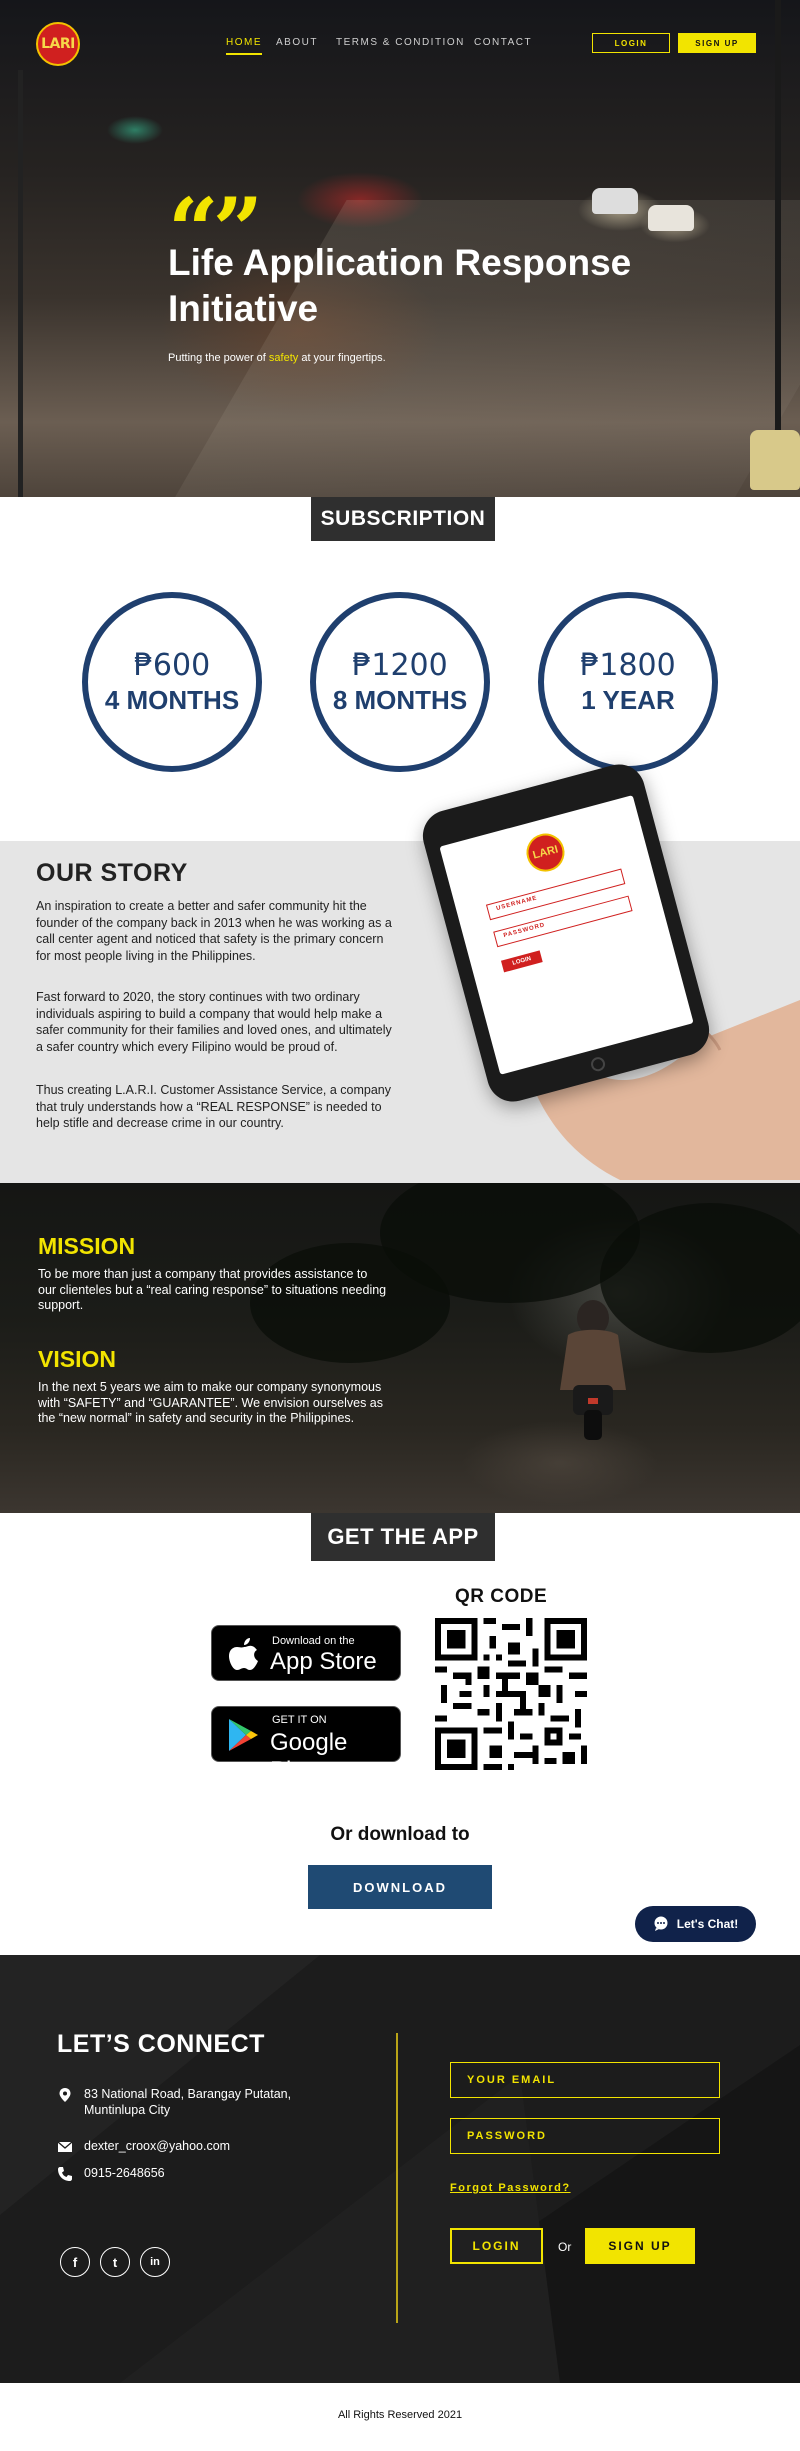 The width and height of the screenshot is (800, 2451). I want to click on phone-icon, so click(65, 2174).